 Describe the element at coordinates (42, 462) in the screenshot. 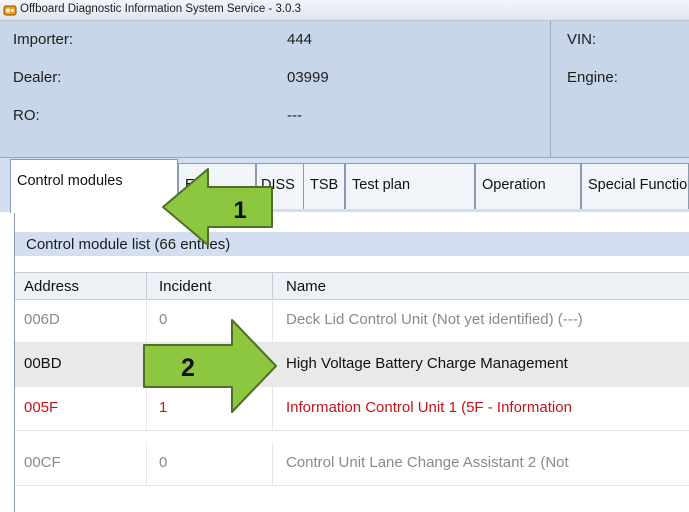

I see `cell-address: 00CF` at that location.